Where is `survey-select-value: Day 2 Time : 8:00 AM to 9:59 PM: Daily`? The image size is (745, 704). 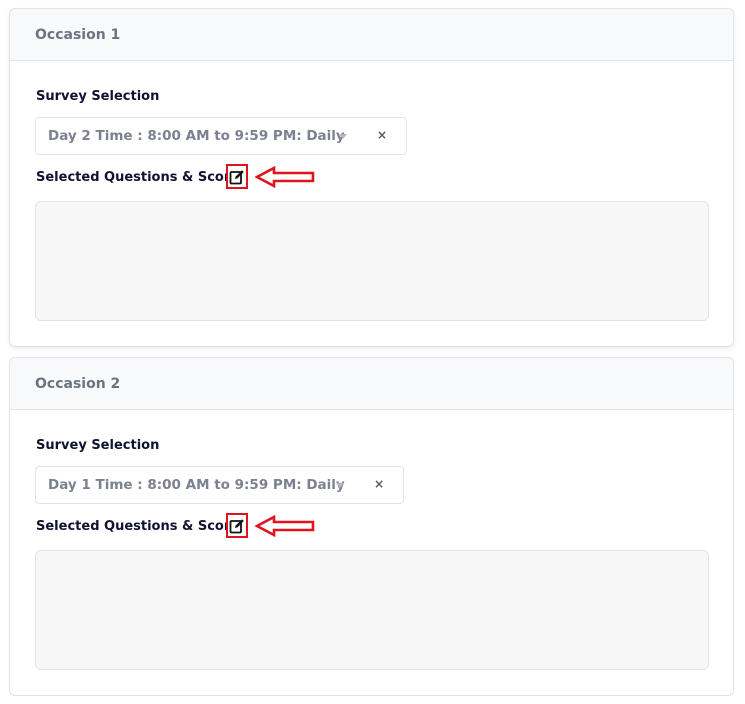
survey-select-value: Day 2 Time : 8:00 AM to 9:59 PM: Daily is located at coordinates (196, 136).